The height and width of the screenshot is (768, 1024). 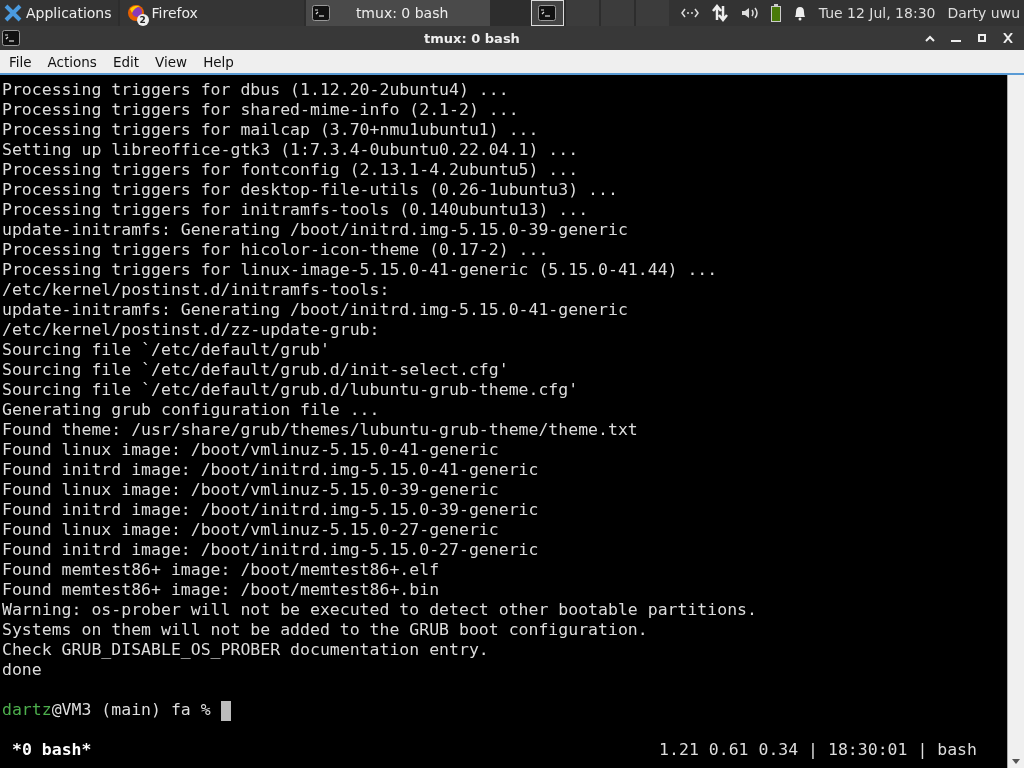 What do you see at coordinates (877, 13) in the screenshot?
I see `clock: Tue 12 Jul, 18:30` at bounding box center [877, 13].